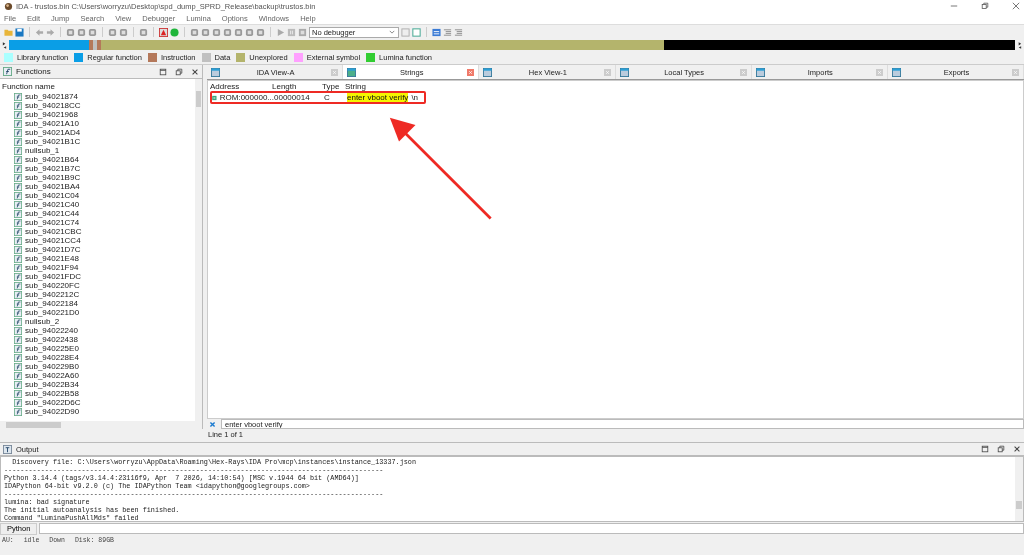 The image size is (1024, 555). Describe the element at coordinates (98, 186) in the screenshot. I see `function-item: sub_94021BA4` at that location.